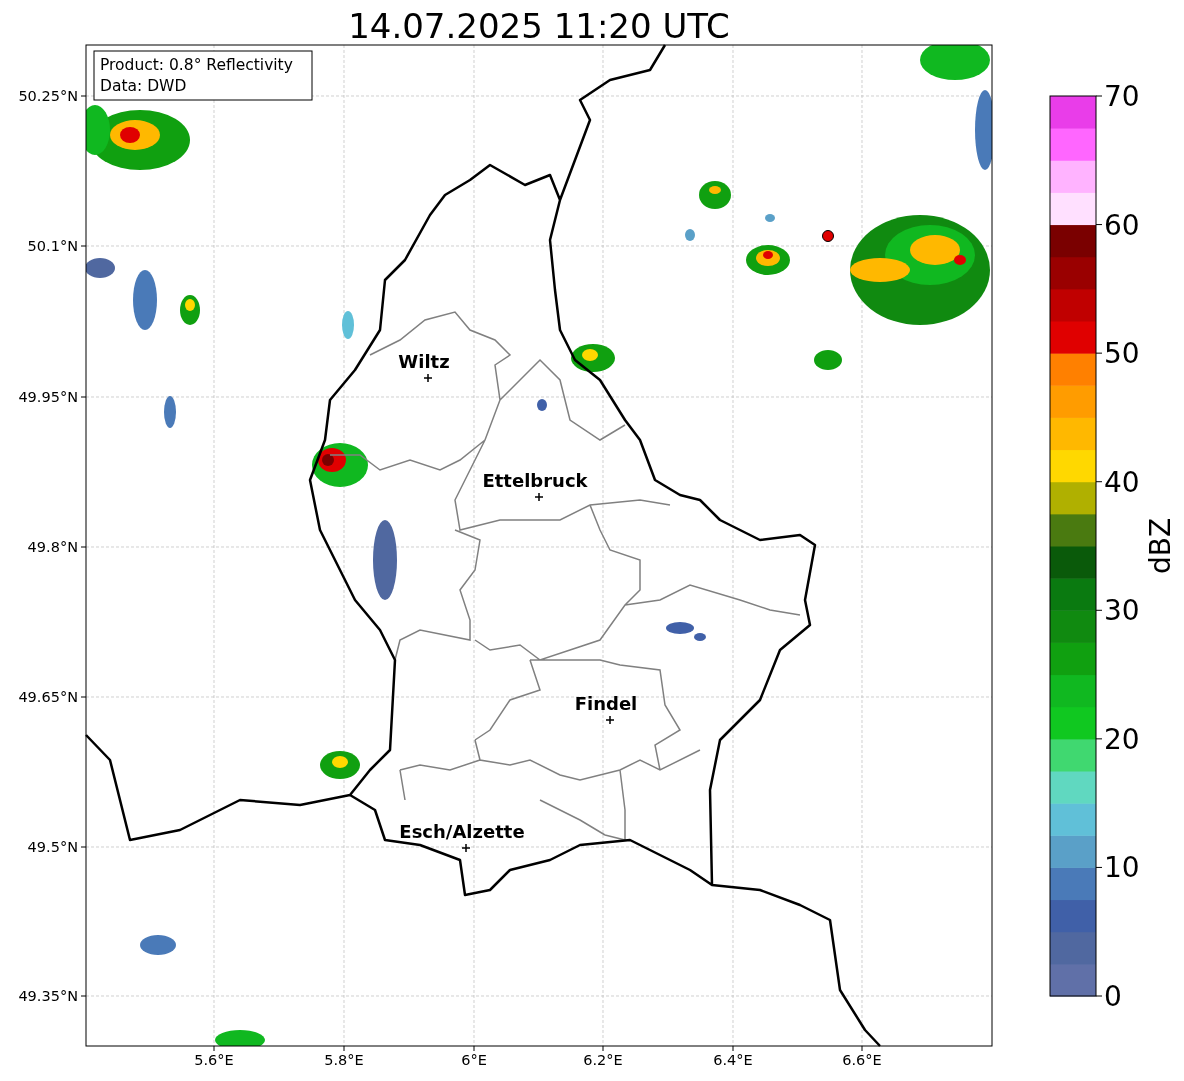 The width and height of the screenshot is (1184, 1081). What do you see at coordinates (1122, 868) in the screenshot?
I see `colorbar-tick-label: 10` at bounding box center [1122, 868].